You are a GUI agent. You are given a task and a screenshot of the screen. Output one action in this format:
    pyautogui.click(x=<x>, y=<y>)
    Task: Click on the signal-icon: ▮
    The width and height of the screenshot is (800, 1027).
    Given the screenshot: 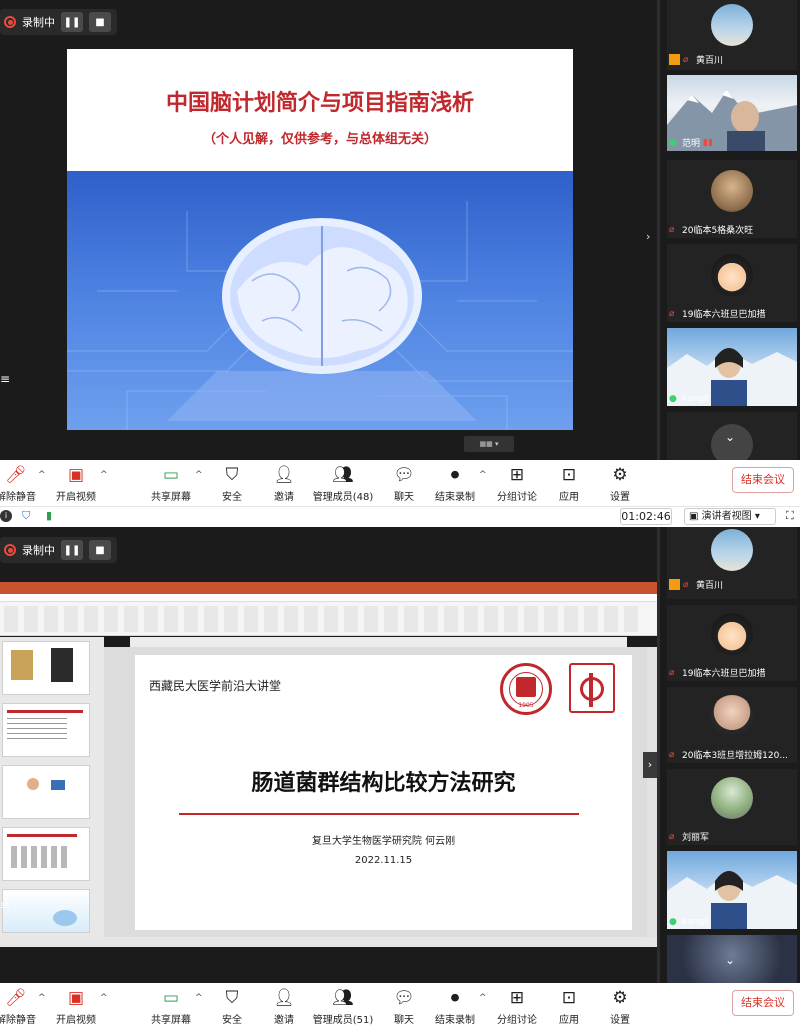 What is the action you would take?
    pyautogui.click(x=49, y=515)
    